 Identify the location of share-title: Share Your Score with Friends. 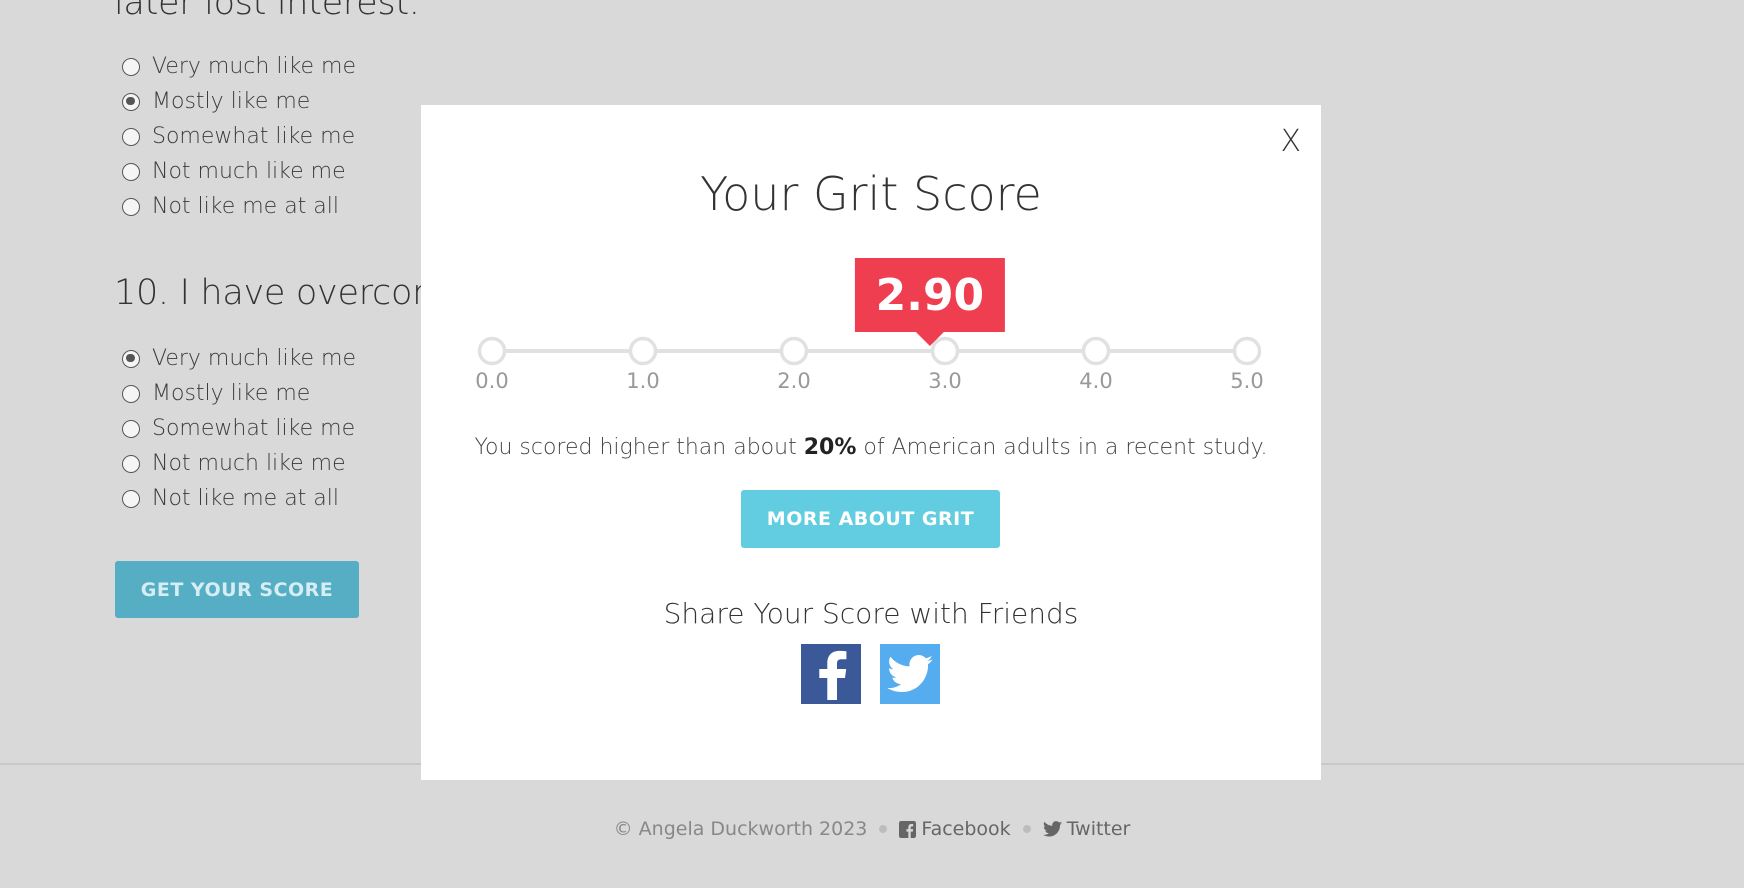
(871, 613).